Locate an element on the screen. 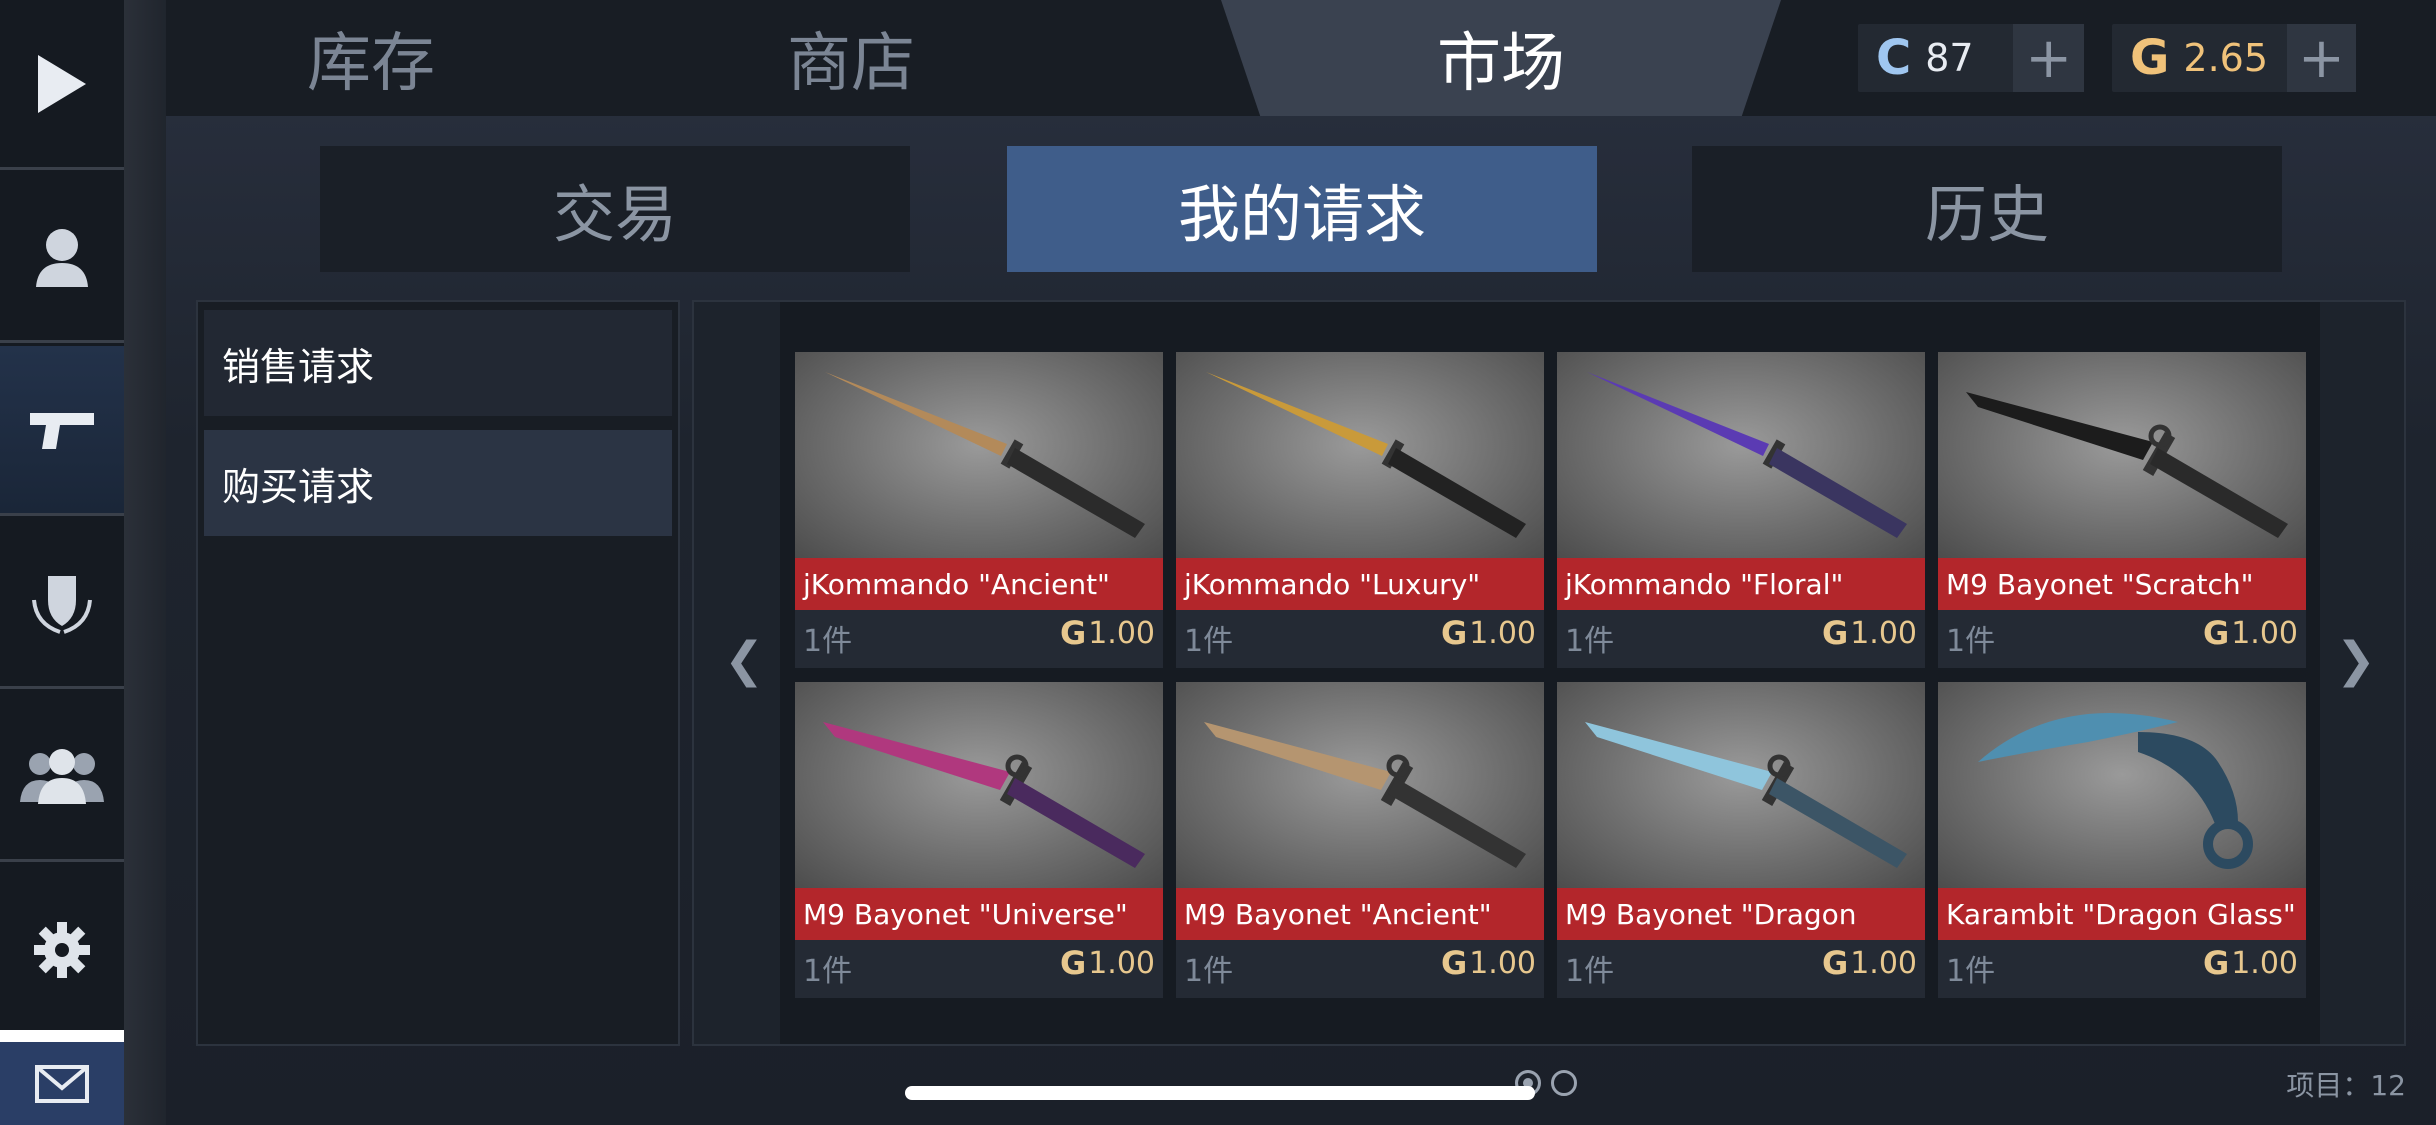 This screenshot has width=2436, height=1125. item-name: jKommando "Floral" is located at coordinates (1741, 584).